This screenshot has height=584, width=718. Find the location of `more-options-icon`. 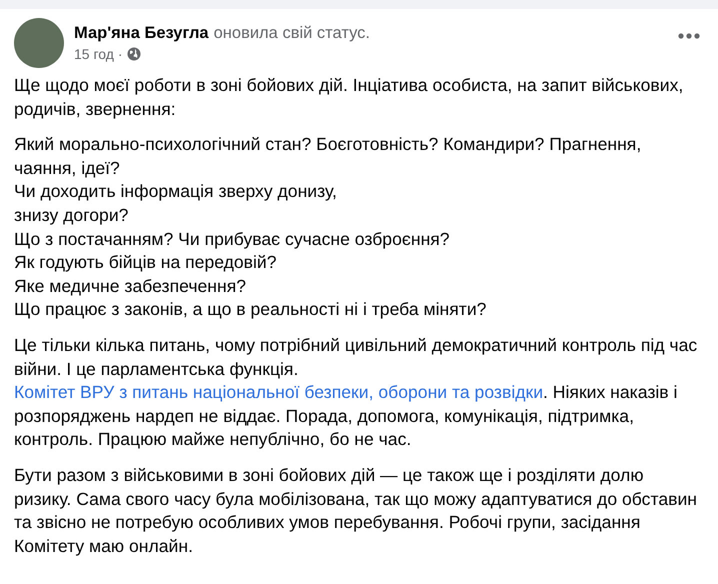

more-options-icon is located at coordinates (689, 36).